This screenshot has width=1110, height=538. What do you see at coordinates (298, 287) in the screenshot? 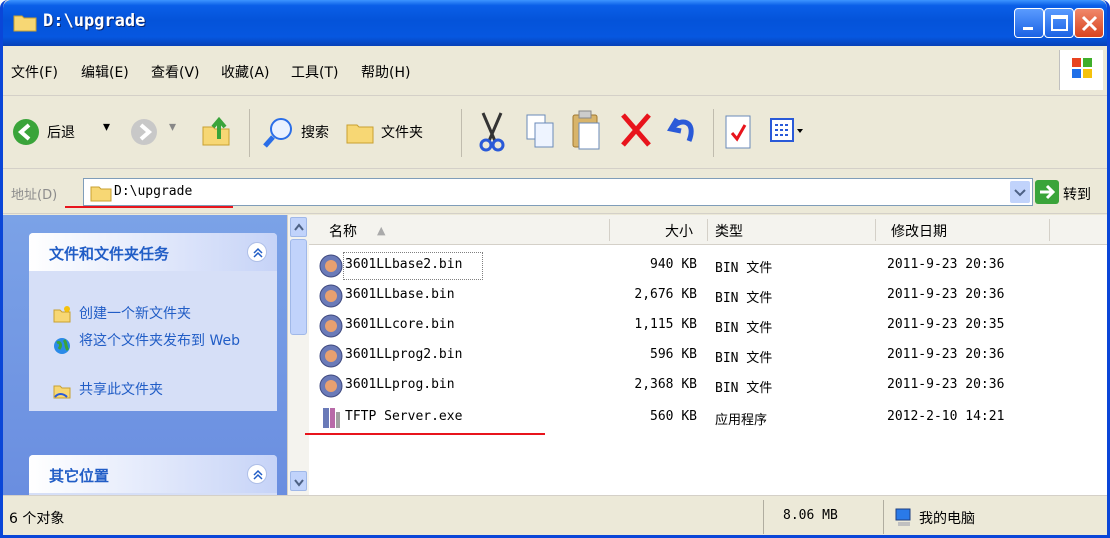
I see `scroll-thumb` at bounding box center [298, 287].